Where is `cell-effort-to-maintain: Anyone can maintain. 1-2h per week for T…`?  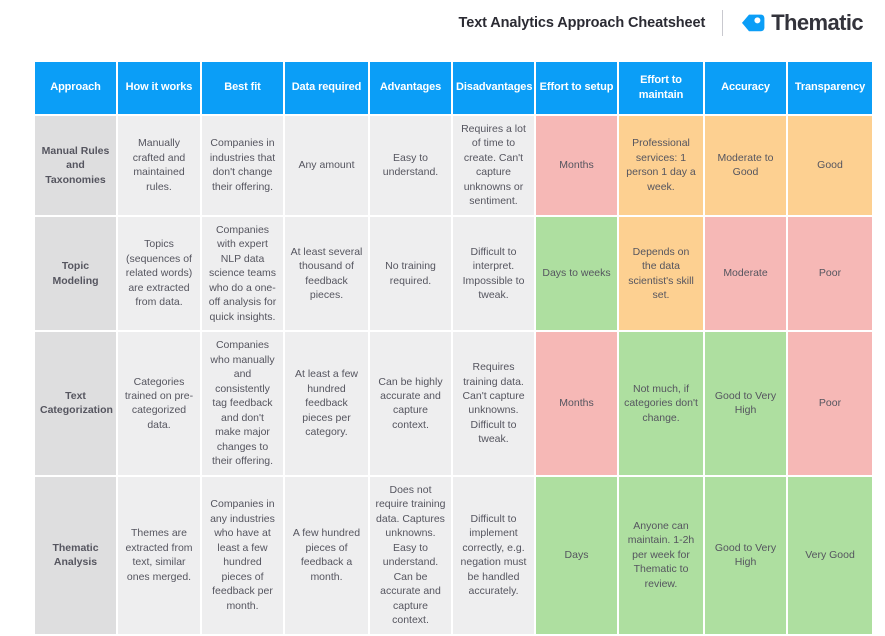
cell-effort-to-maintain: Anyone can maintain. 1-2h per week for T… is located at coordinates (661, 555).